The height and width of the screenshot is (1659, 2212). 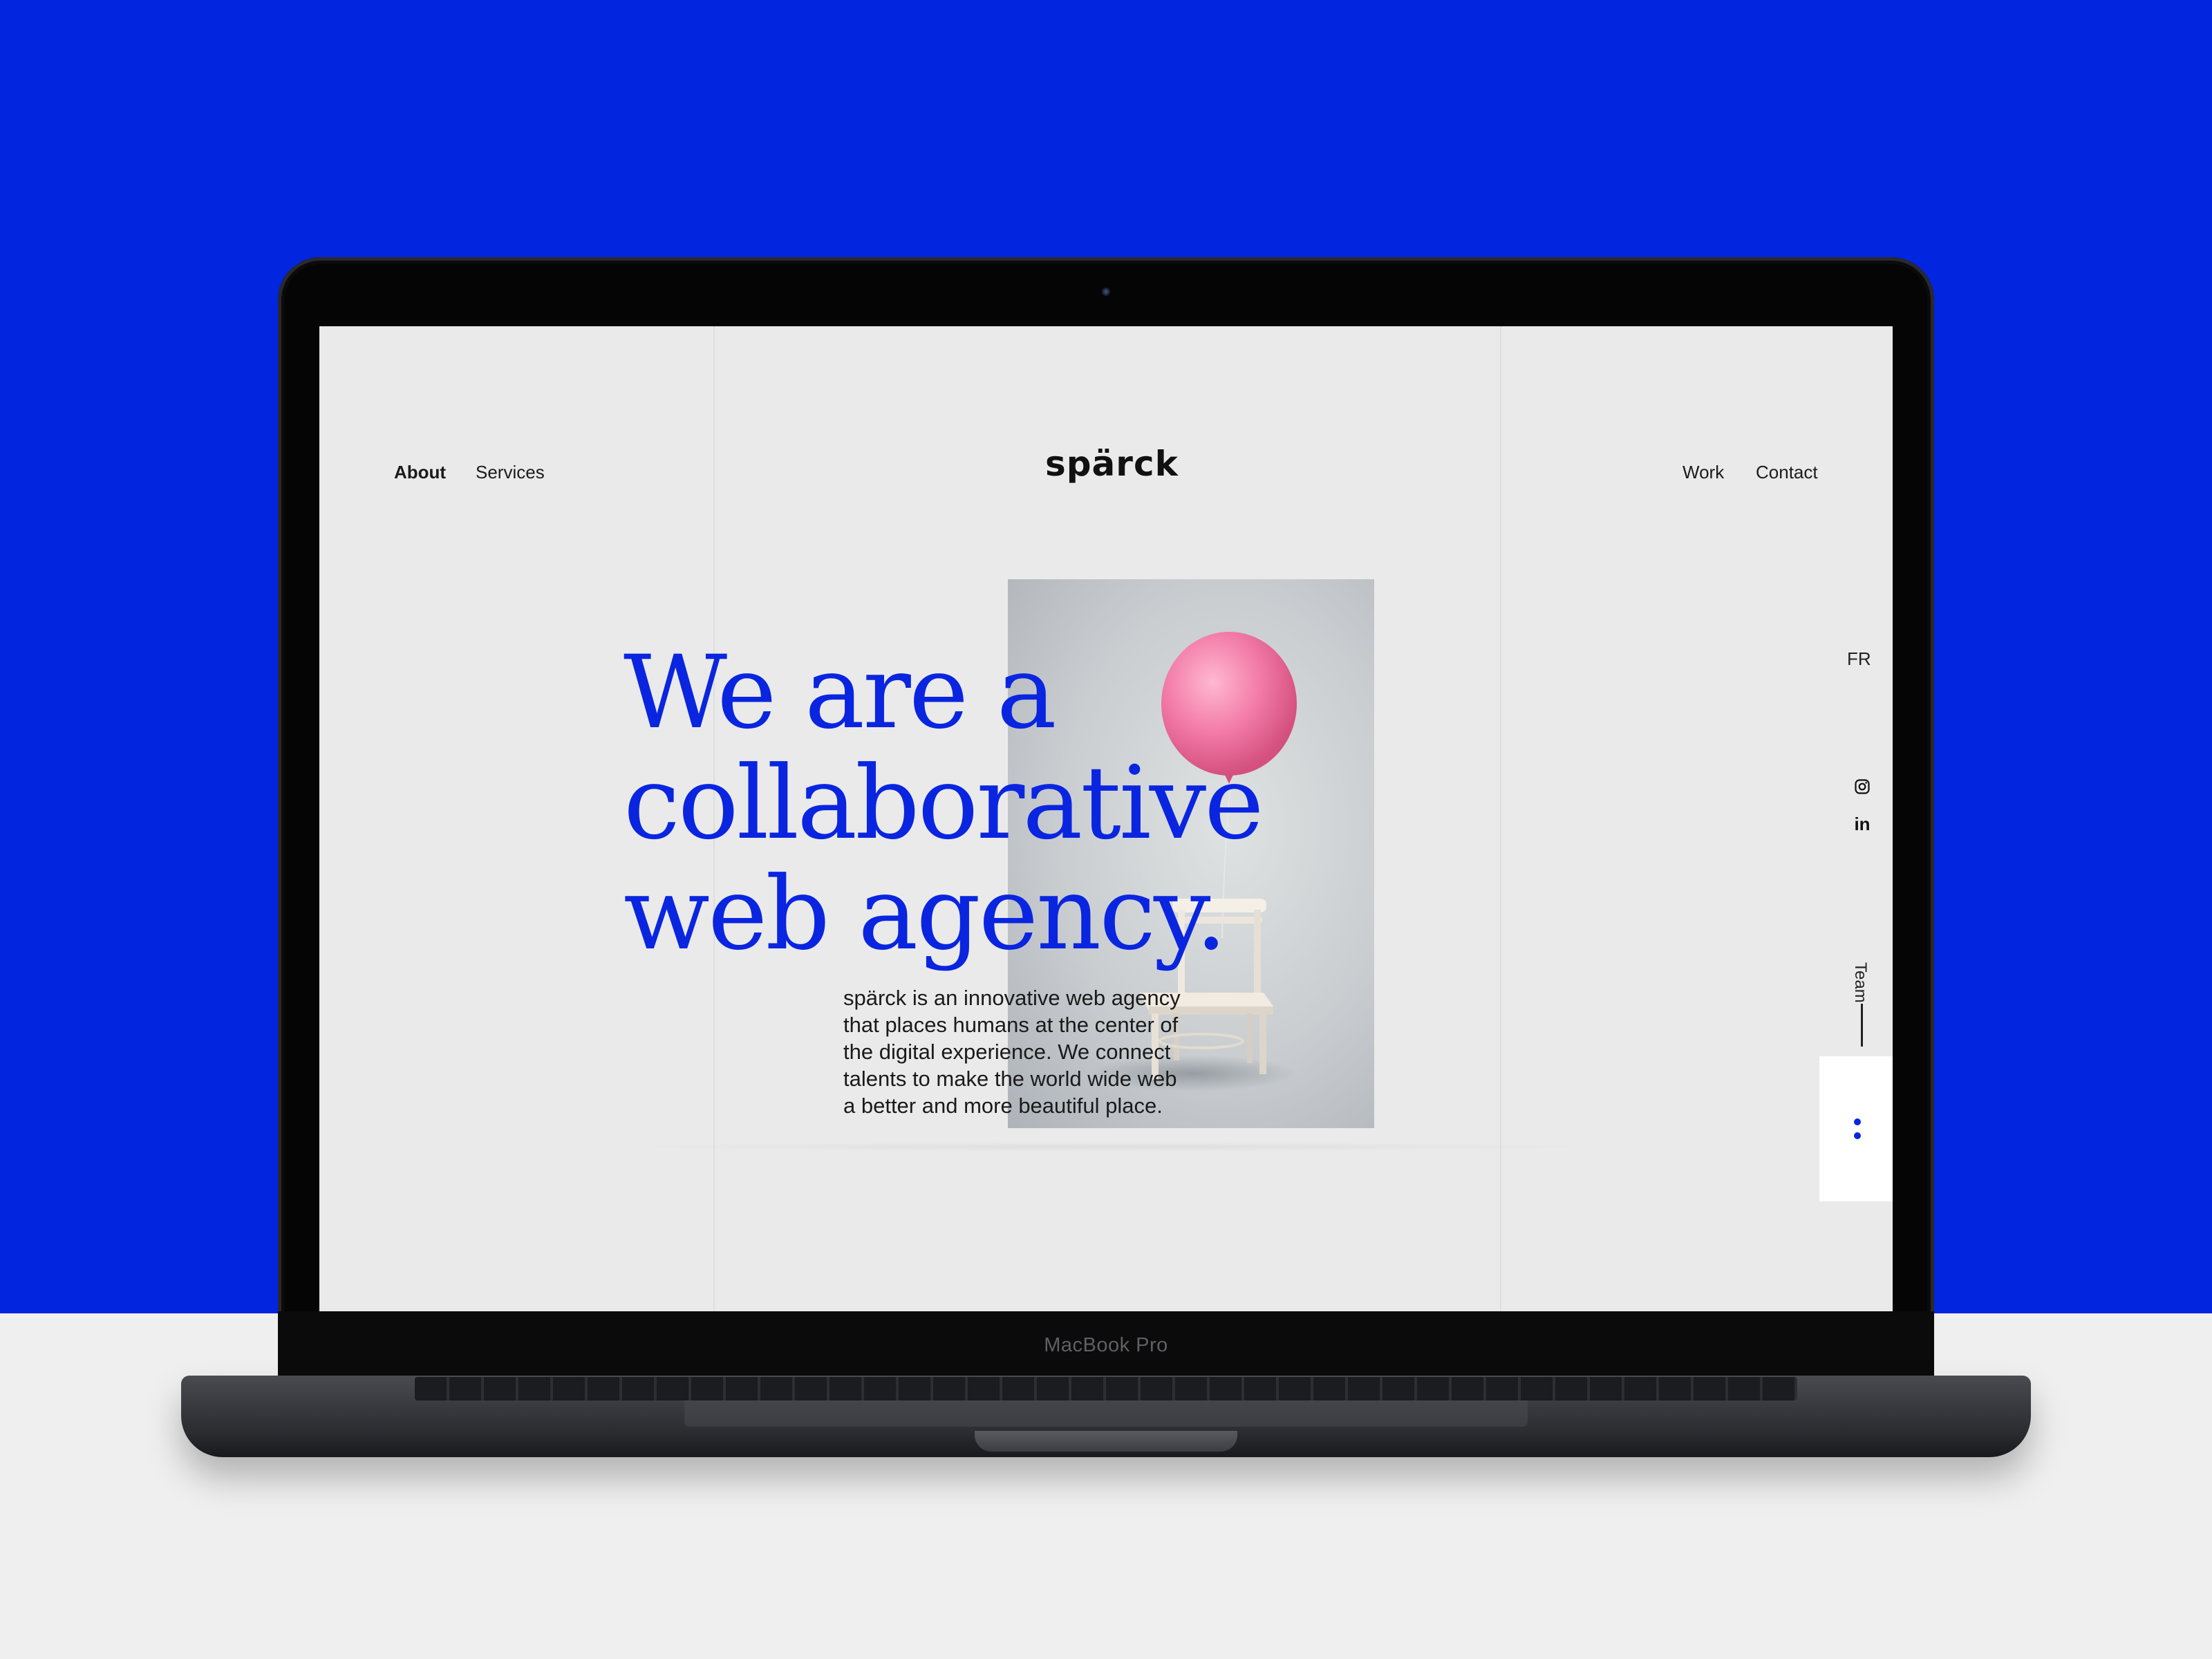 I want to click on headline-line: web agency., so click(x=925, y=914).